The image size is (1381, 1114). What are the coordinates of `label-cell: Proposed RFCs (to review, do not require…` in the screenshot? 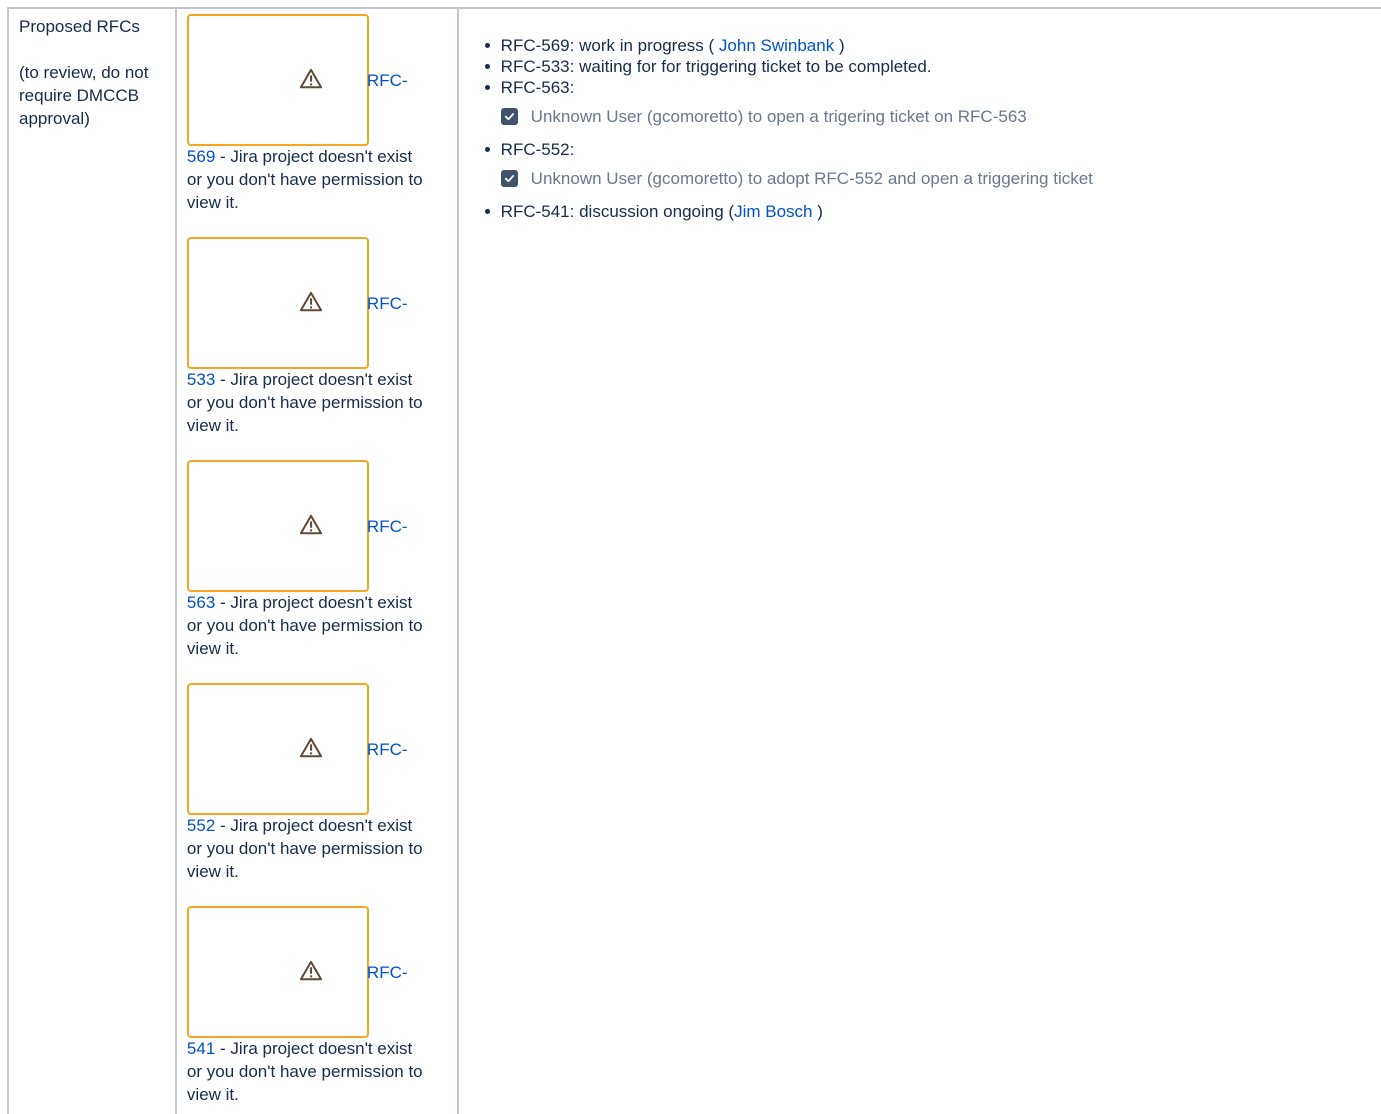 It's located at (92, 560).